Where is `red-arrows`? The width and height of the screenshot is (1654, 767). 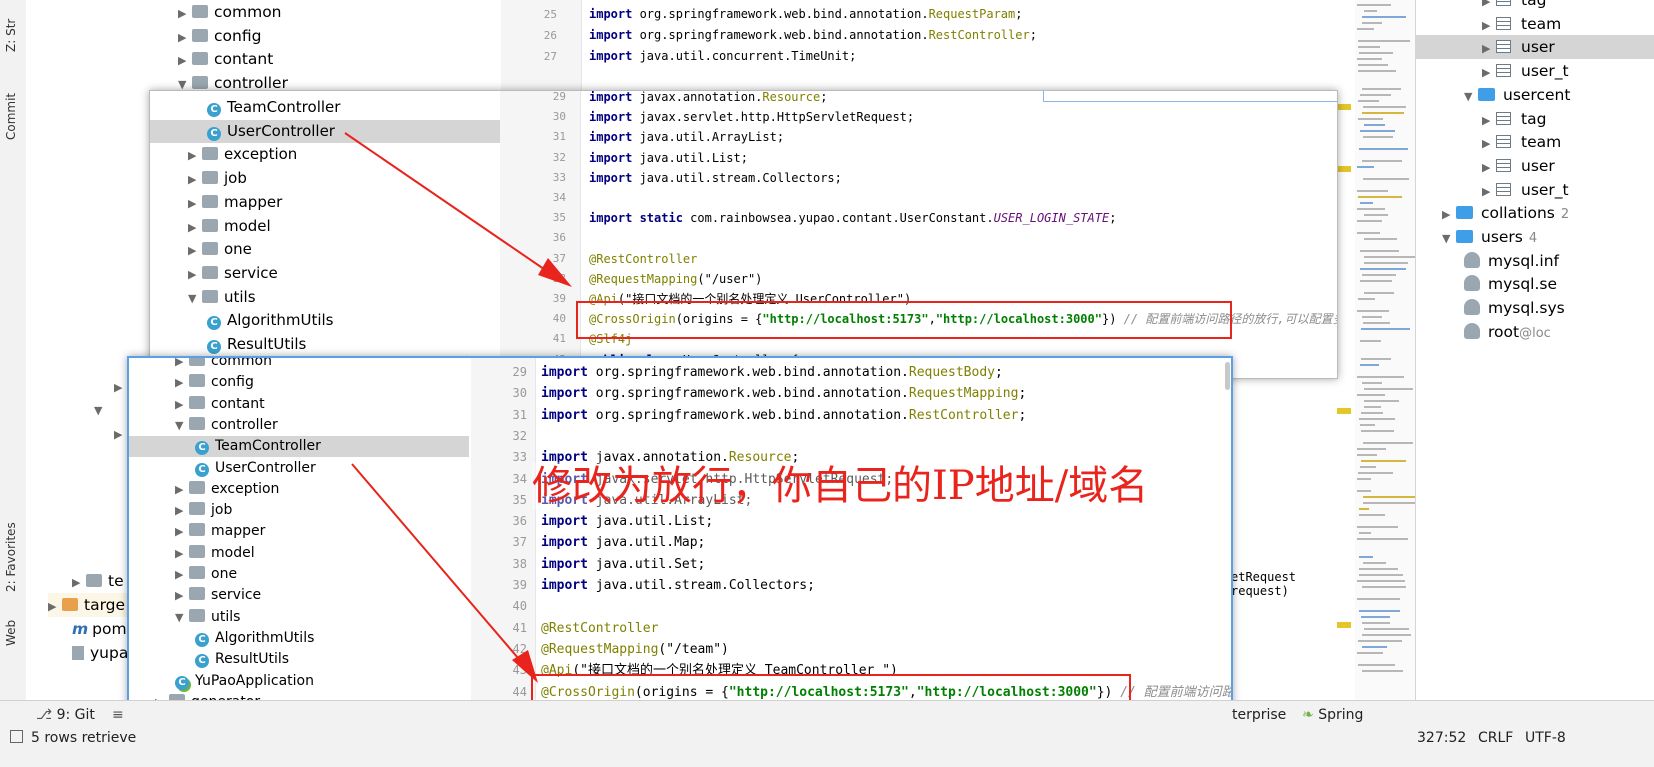
red-arrows is located at coordinates (458, 407).